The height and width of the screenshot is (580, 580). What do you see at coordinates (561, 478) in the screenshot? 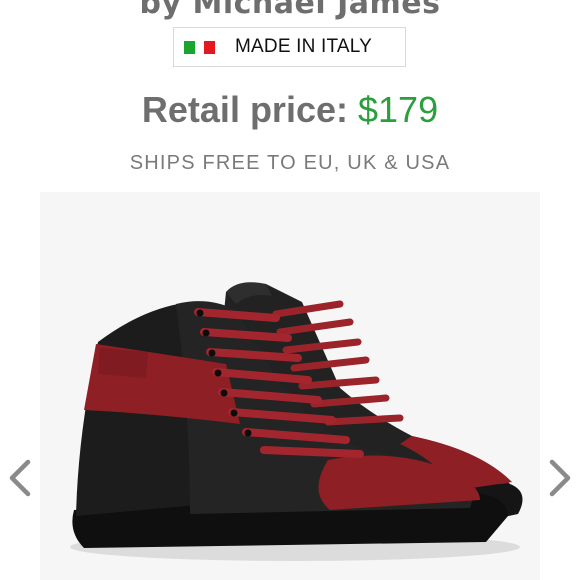
I see `chevron-right-icon` at bounding box center [561, 478].